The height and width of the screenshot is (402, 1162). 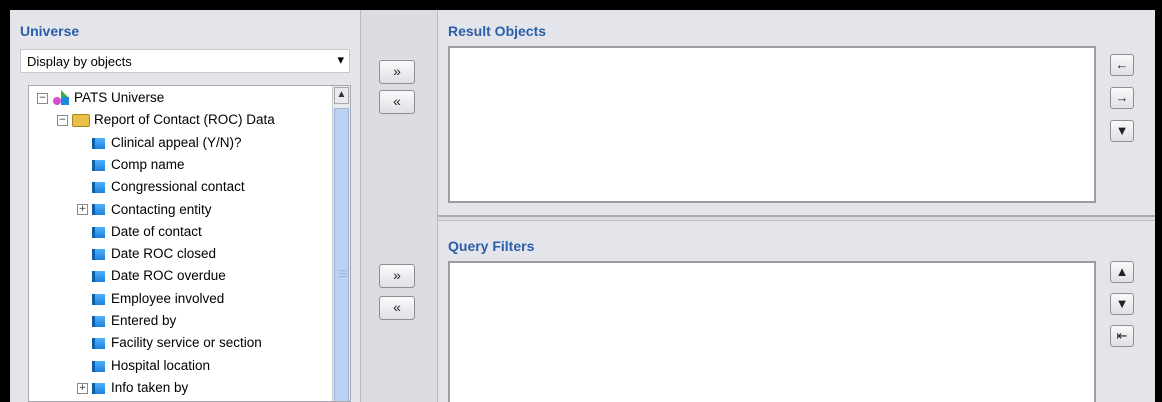 What do you see at coordinates (1122, 336) in the screenshot?
I see `indent-icon: ⇤` at bounding box center [1122, 336].